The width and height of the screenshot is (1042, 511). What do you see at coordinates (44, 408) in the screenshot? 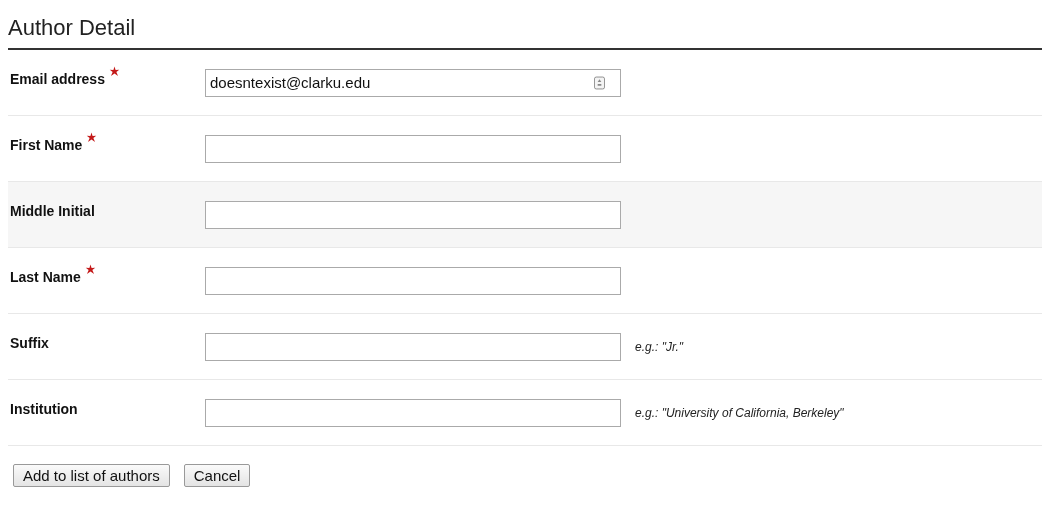
I see `field-label: Institution` at bounding box center [44, 408].